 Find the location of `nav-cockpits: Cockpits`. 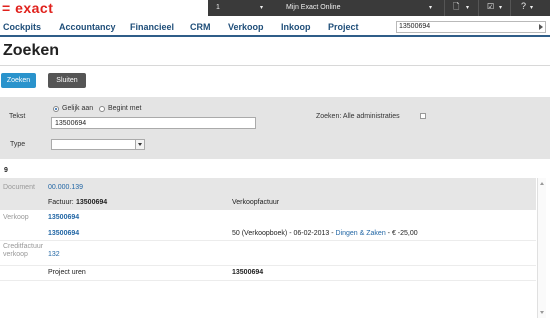

nav-cockpits: Cockpits is located at coordinates (22, 27).